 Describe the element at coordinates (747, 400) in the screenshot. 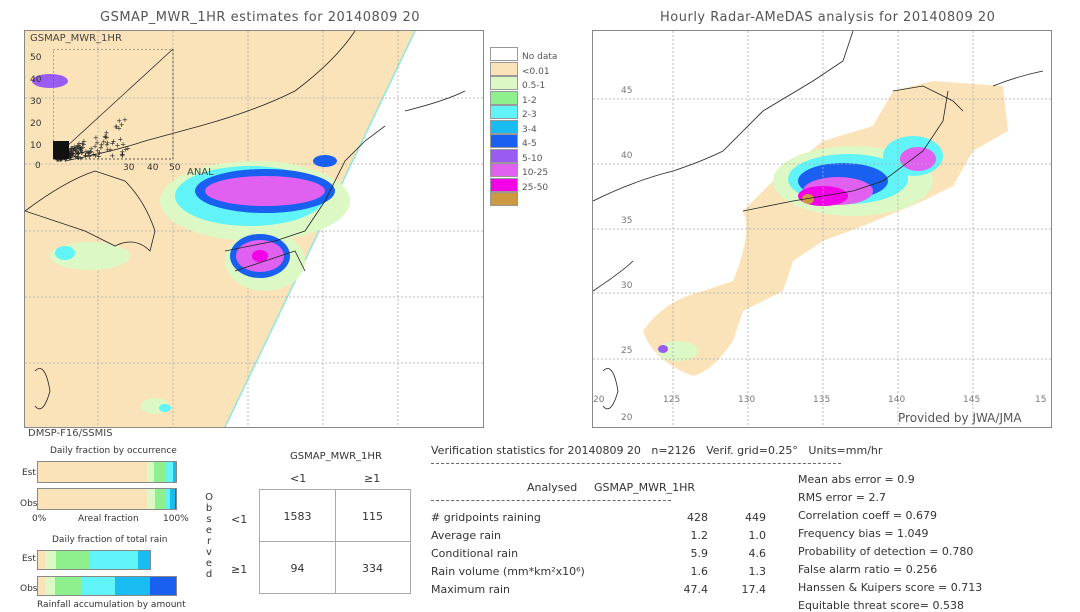

I see `lon-tick: 130` at that location.